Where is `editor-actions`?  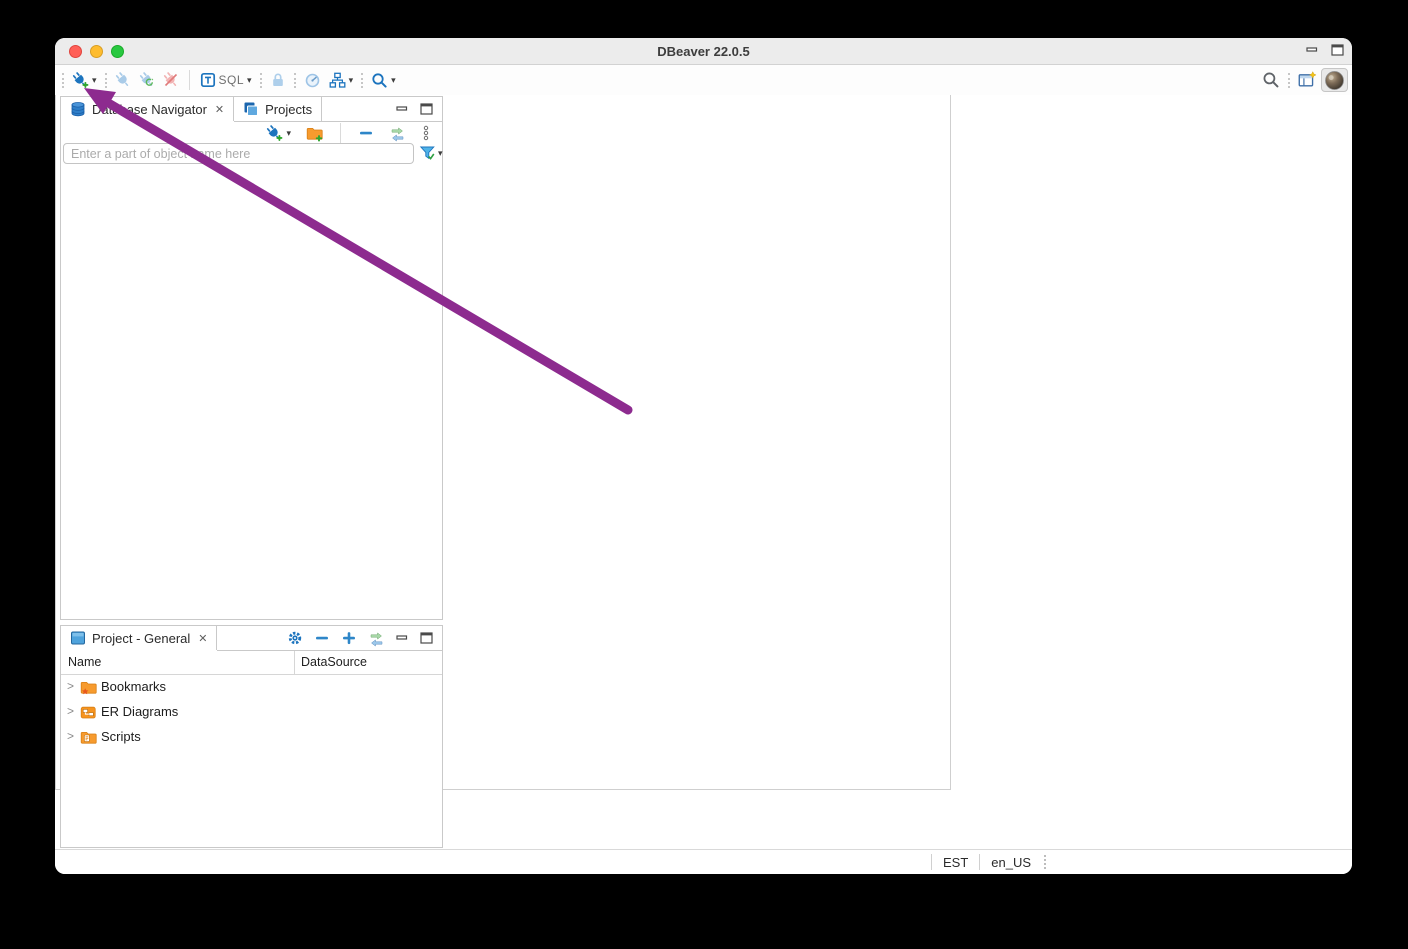
editor-actions is located at coordinates (1325, 50).